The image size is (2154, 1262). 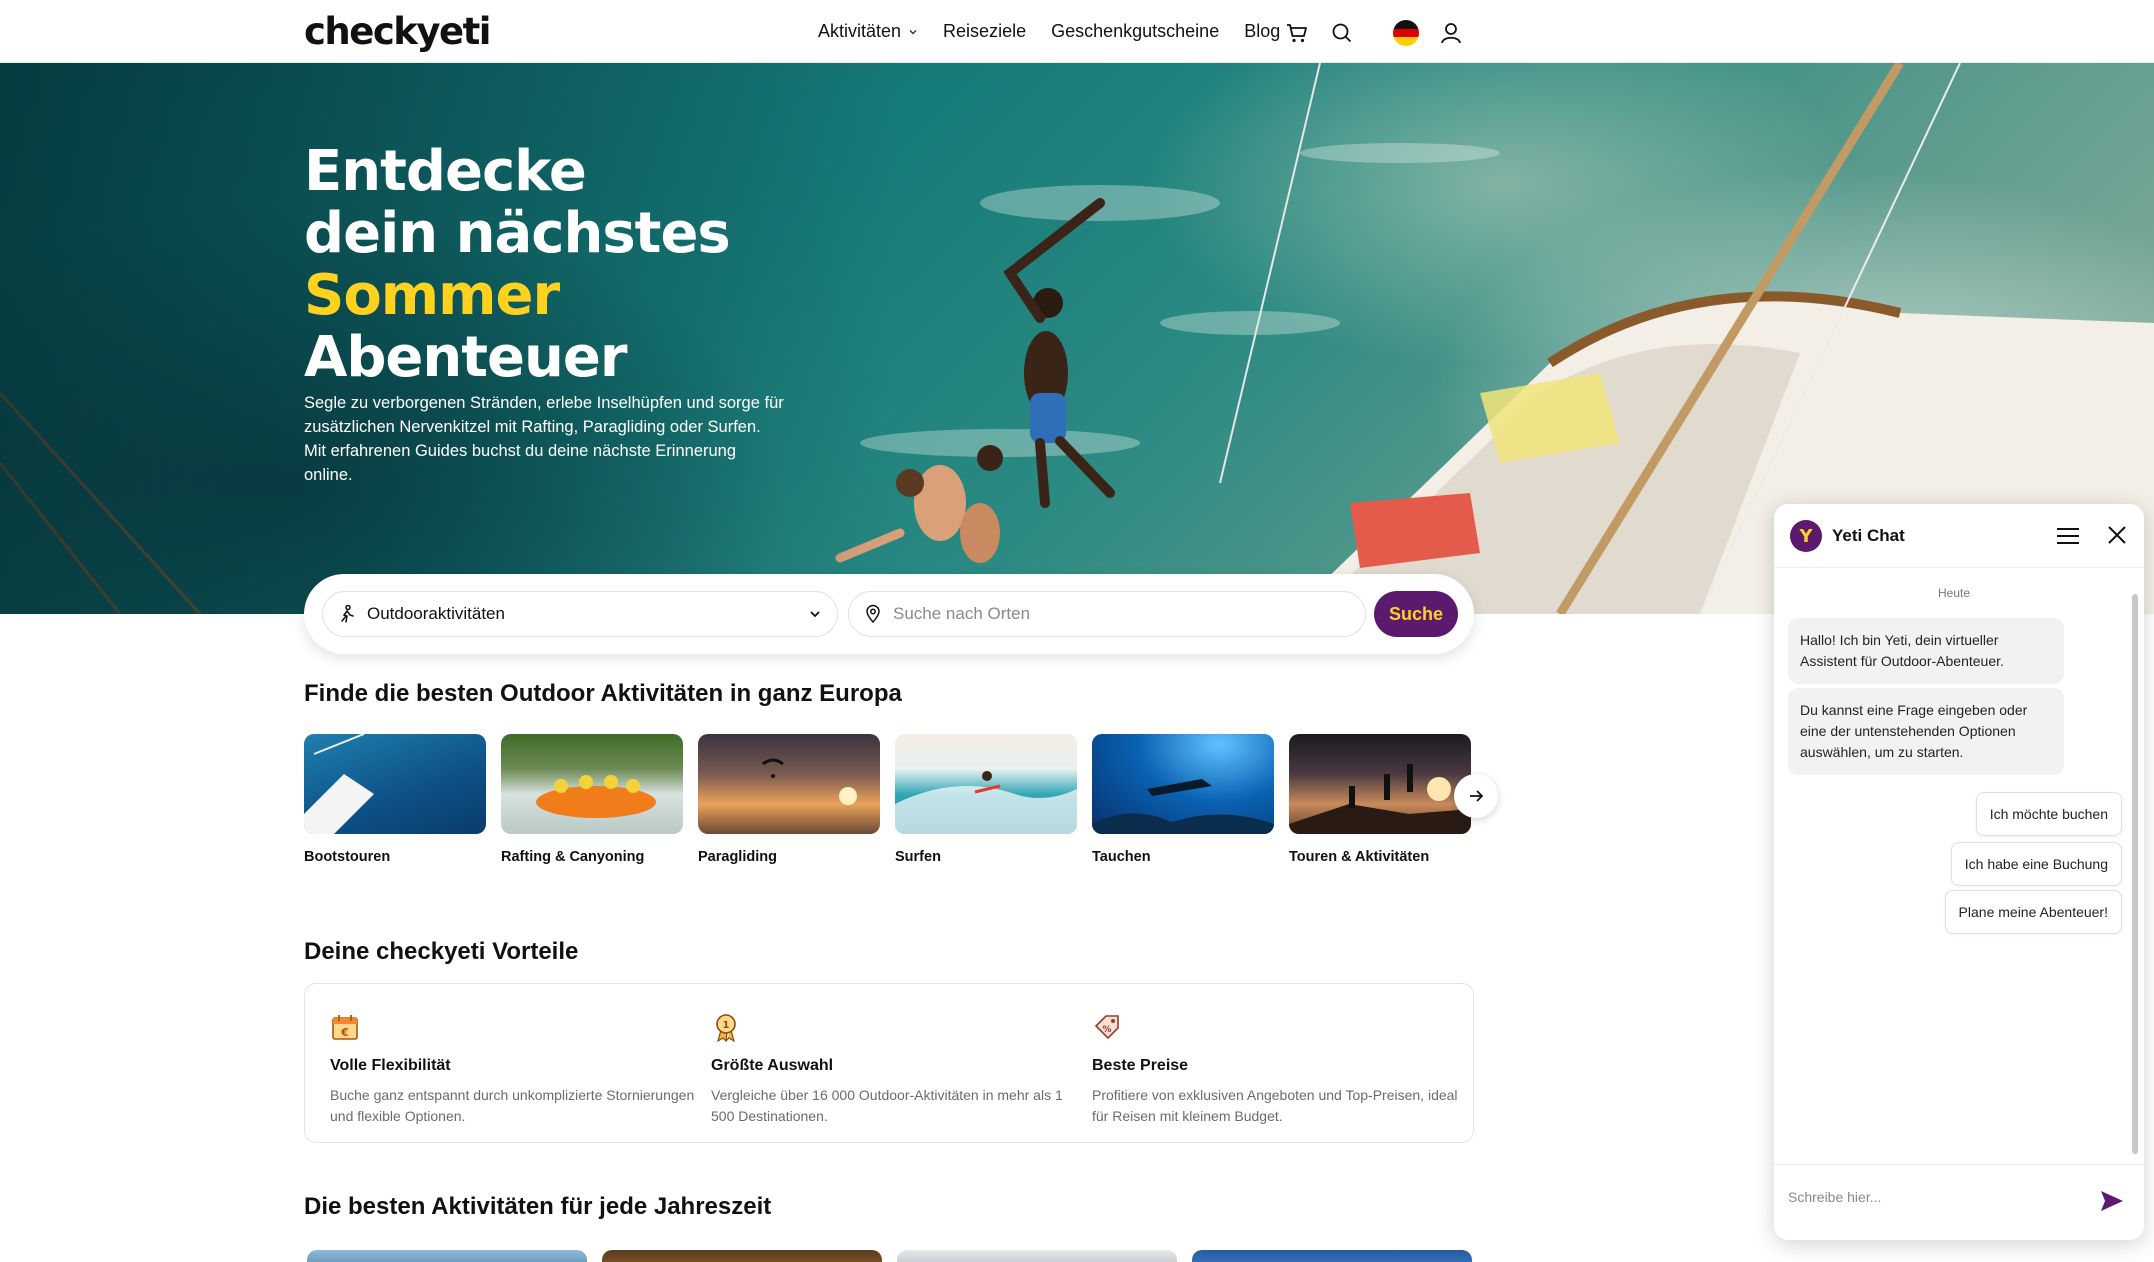 I want to click on arrow-right-icon, so click(x=1477, y=796).